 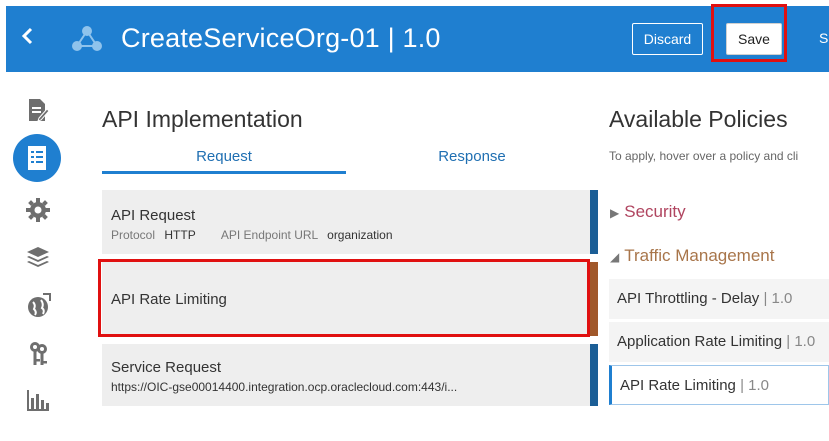 I want to click on gear-icon, so click(x=38, y=210).